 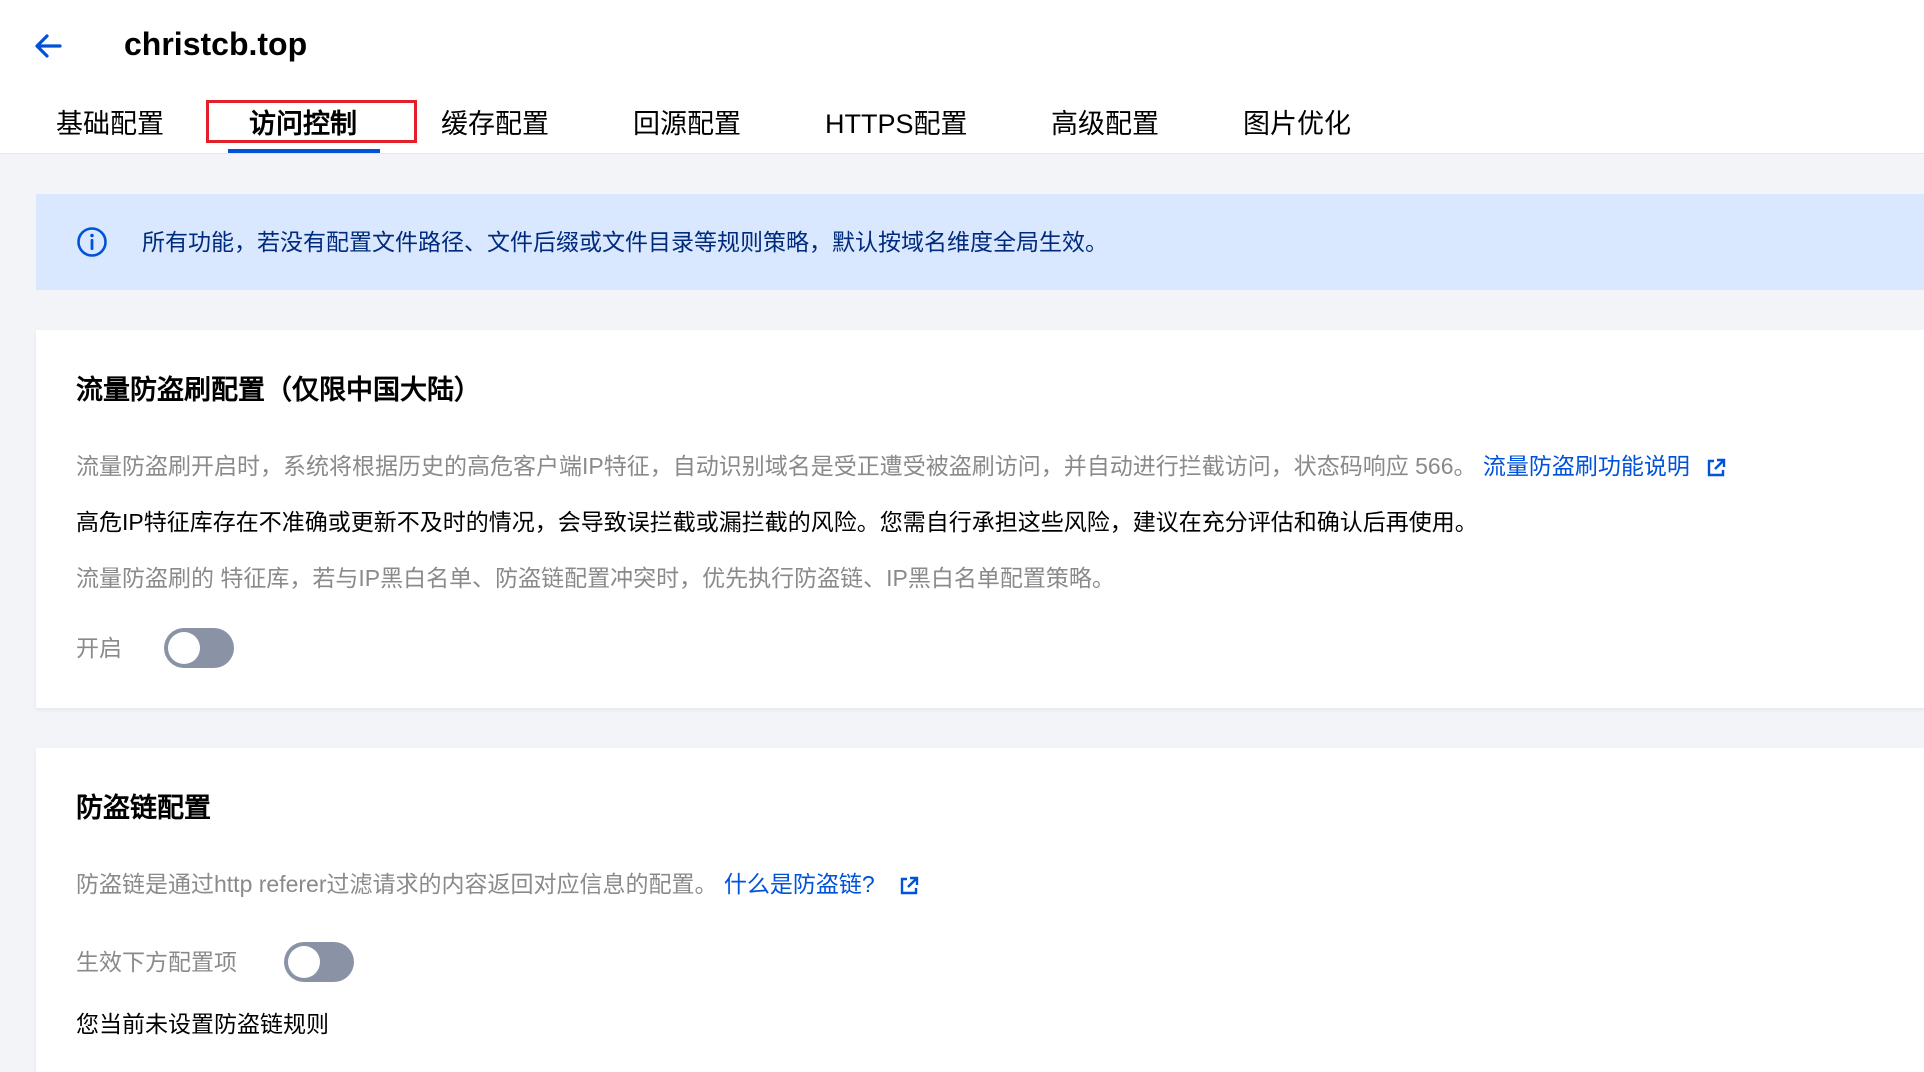 I want to click on tab-image-optimization: 图片优化, so click(x=1297, y=128).